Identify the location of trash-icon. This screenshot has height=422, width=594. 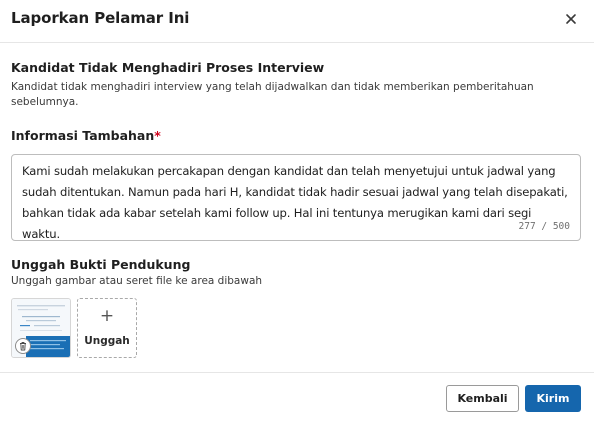
(23, 346).